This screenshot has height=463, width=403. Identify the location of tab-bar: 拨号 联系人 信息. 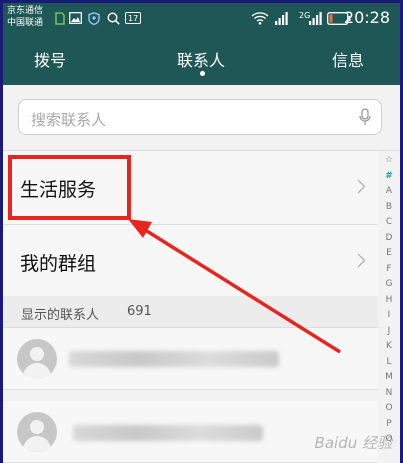
(201, 59).